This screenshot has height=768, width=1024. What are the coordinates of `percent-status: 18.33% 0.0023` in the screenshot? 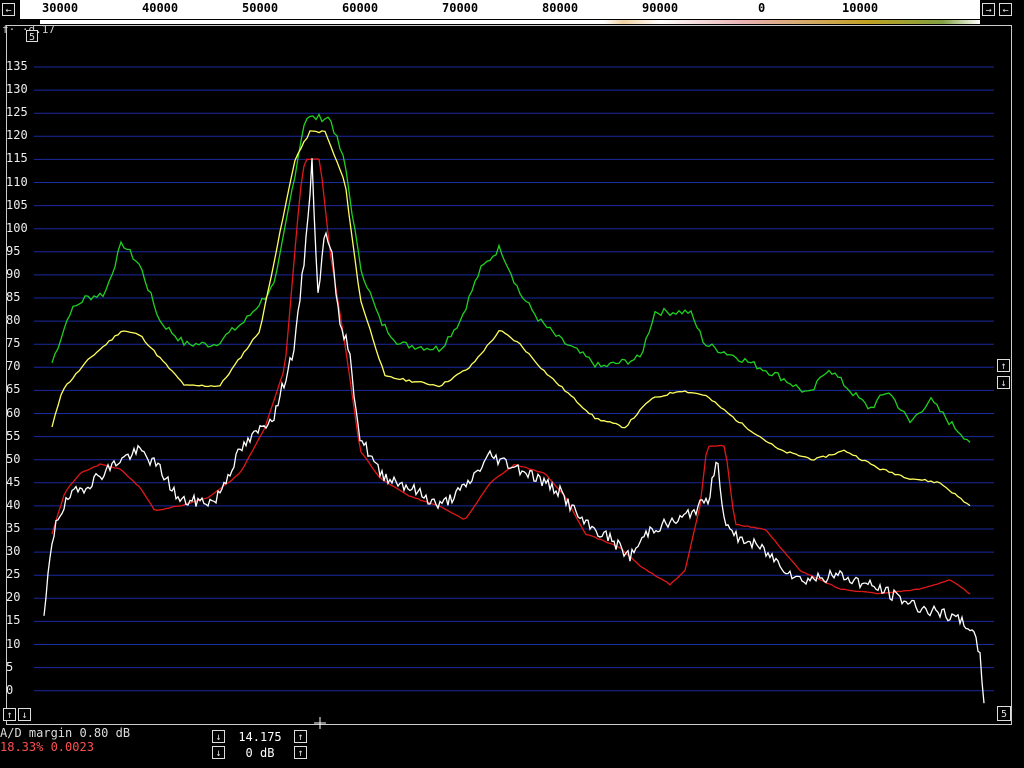 It's located at (47, 747).